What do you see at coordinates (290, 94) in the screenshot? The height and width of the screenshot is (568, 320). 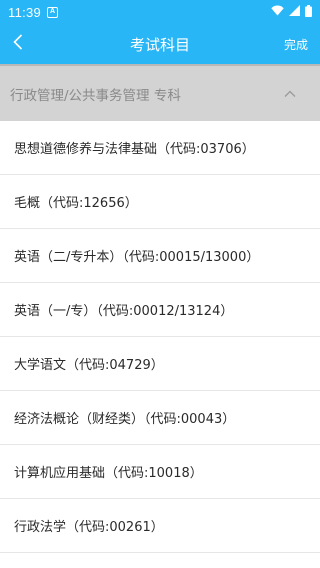 I see `chevron-up-icon` at bounding box center [290, 94].